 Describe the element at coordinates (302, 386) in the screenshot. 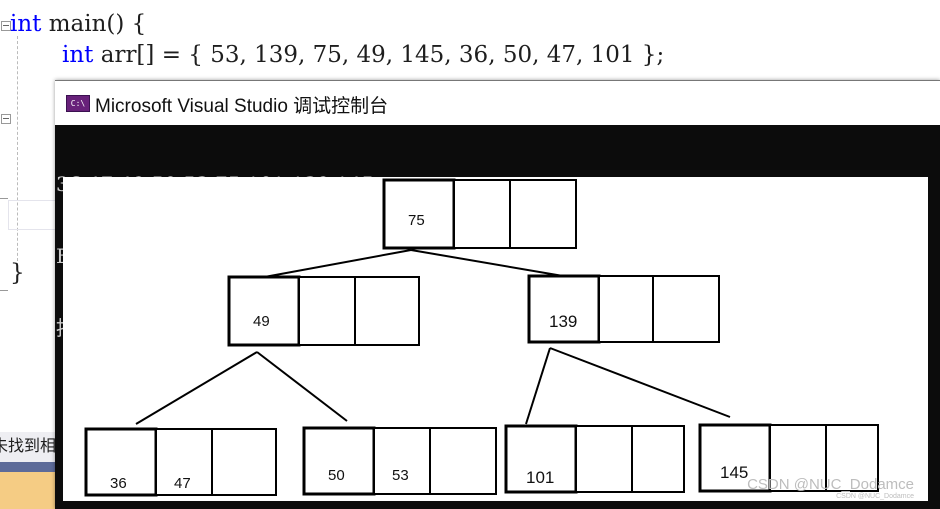

I see `tree-edge-left-leaf2` at that location.